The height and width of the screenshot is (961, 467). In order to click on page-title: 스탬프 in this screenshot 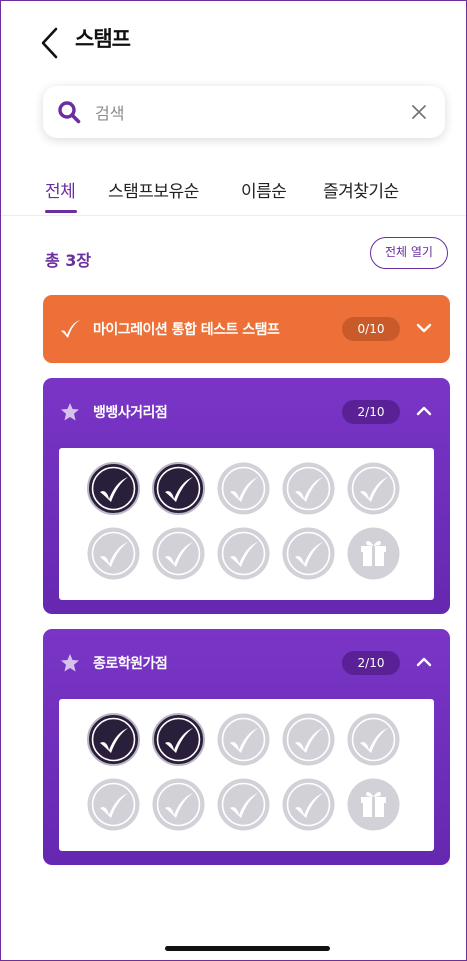, I will do `click(103, 39)`.